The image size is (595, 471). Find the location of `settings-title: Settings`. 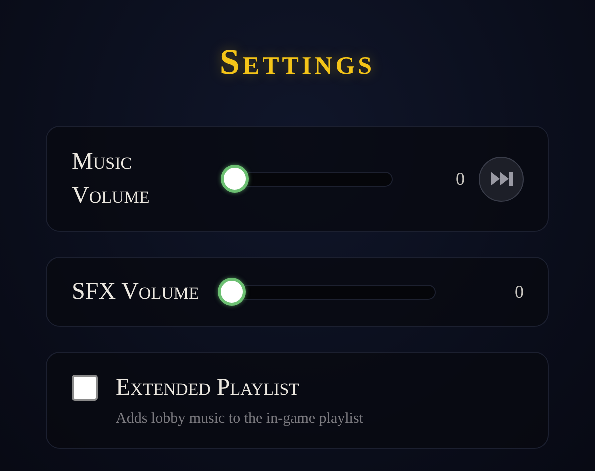

settings-title: Settings is located at coordinates (298, 62).